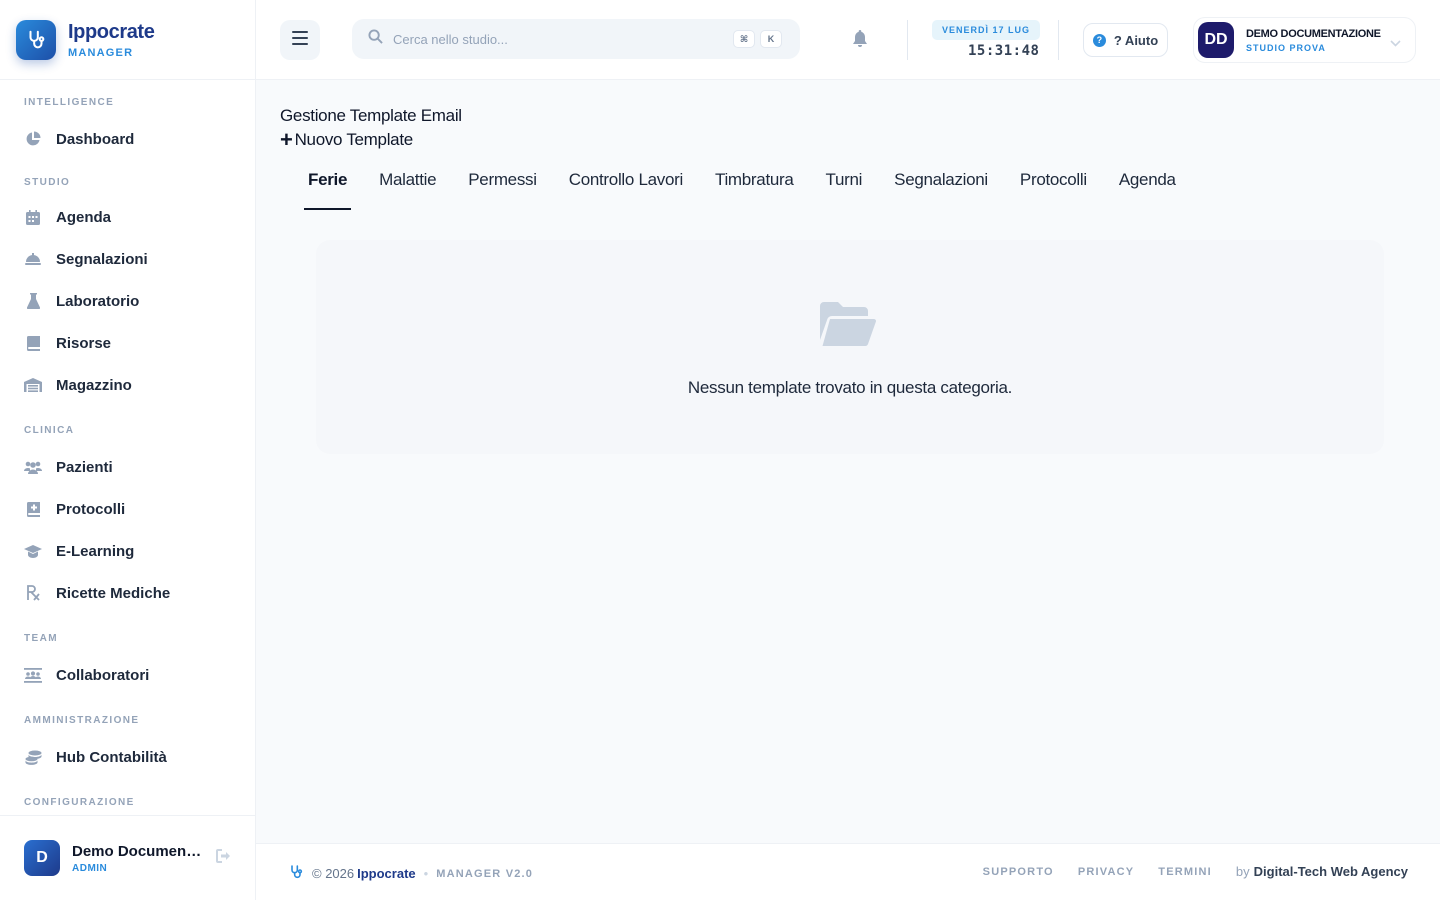 This screenshot has width=1440, height=900. I want to click on app-version: MANAGER V2.0, so click(485, 873).